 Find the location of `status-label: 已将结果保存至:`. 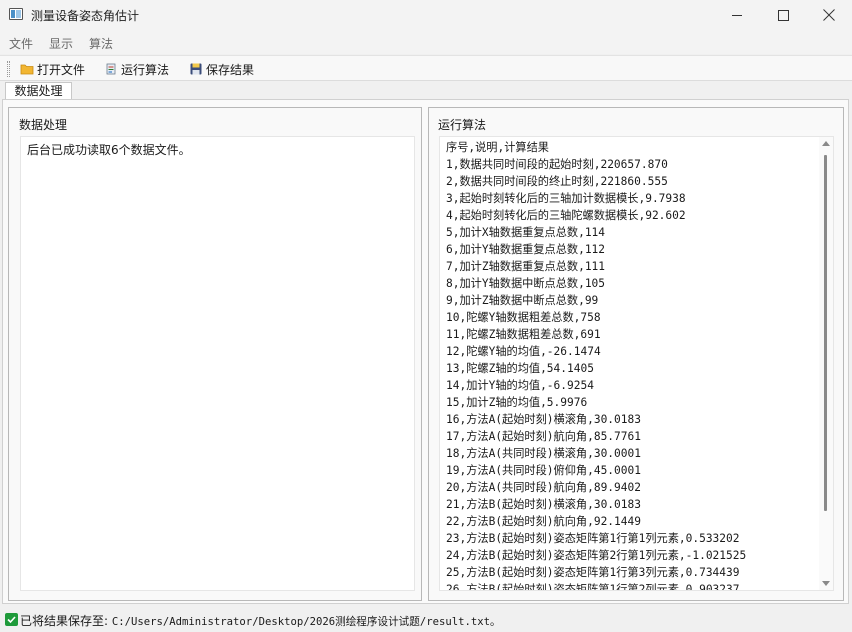

status-label: 已将结果保存至: is located at coordinates (64, 621).